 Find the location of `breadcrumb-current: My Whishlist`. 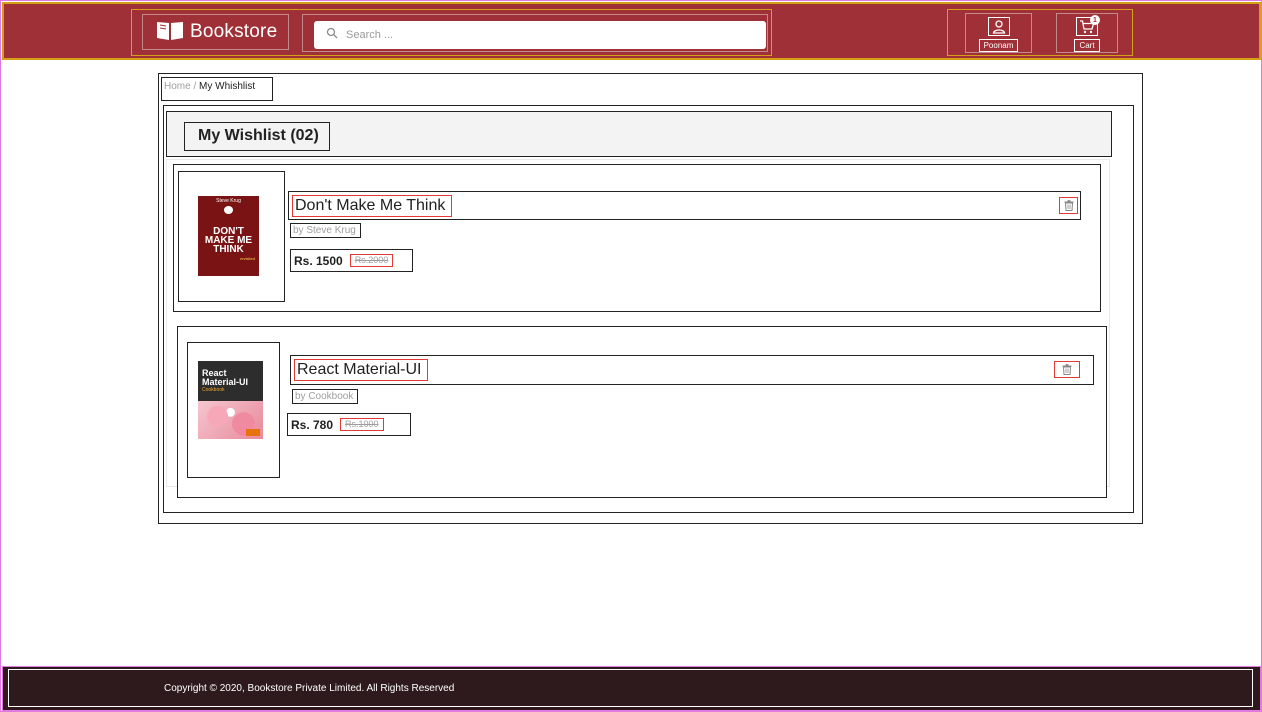

breadcrumb-current: My Whishlist is located at coordinates (227, 86).